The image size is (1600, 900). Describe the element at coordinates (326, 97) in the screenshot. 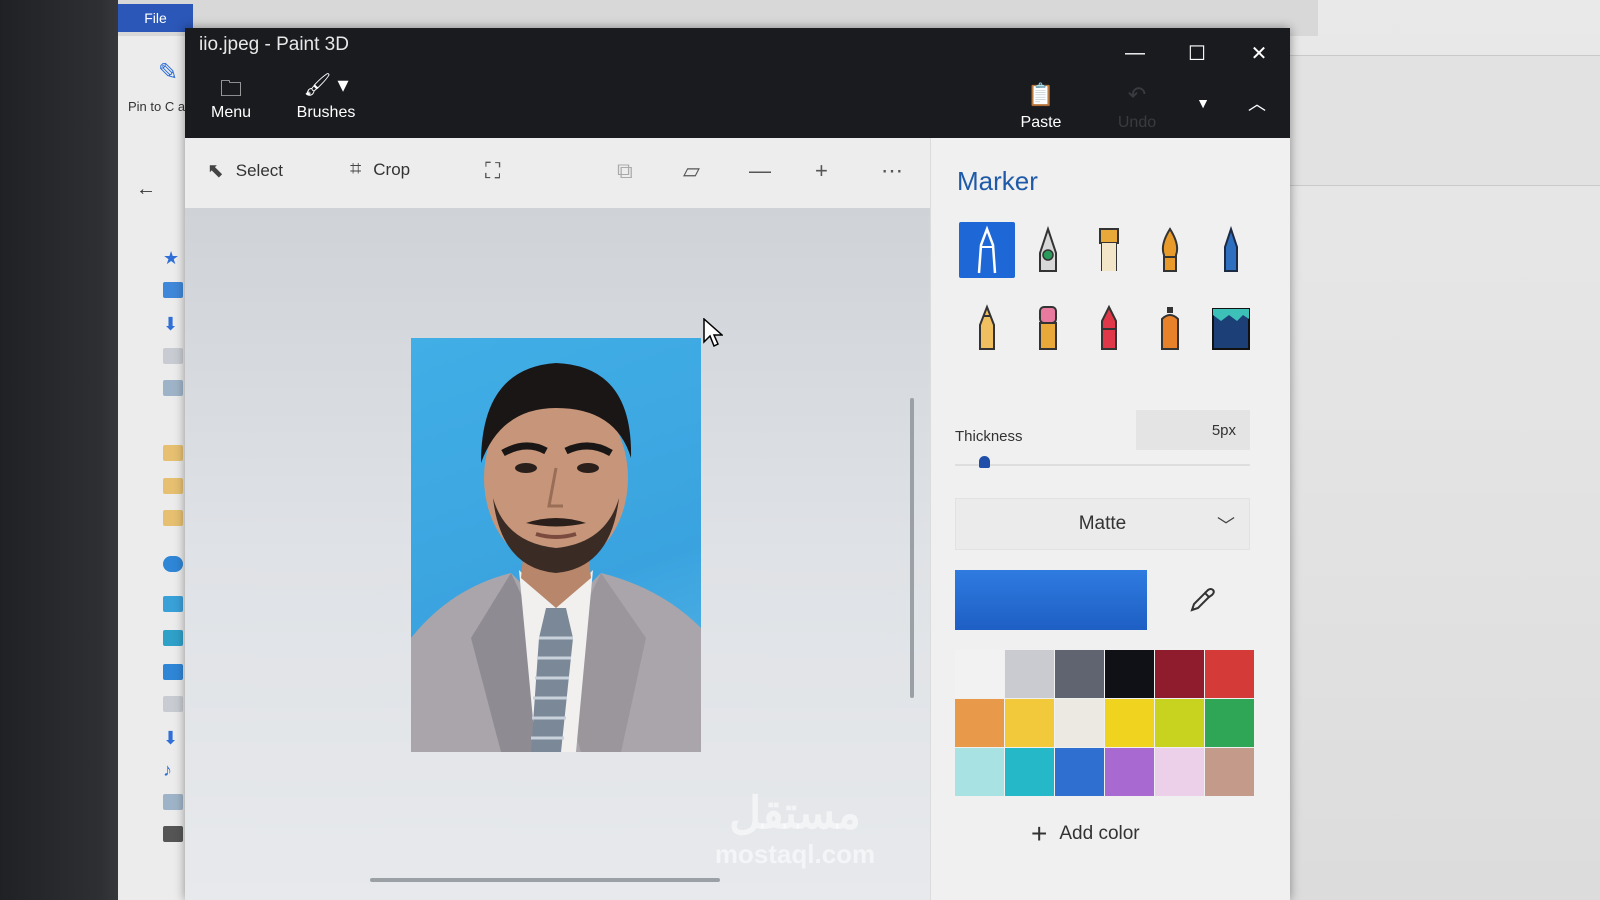

I see `brushes-button: 🖌 ▾ Brushes` at that location.